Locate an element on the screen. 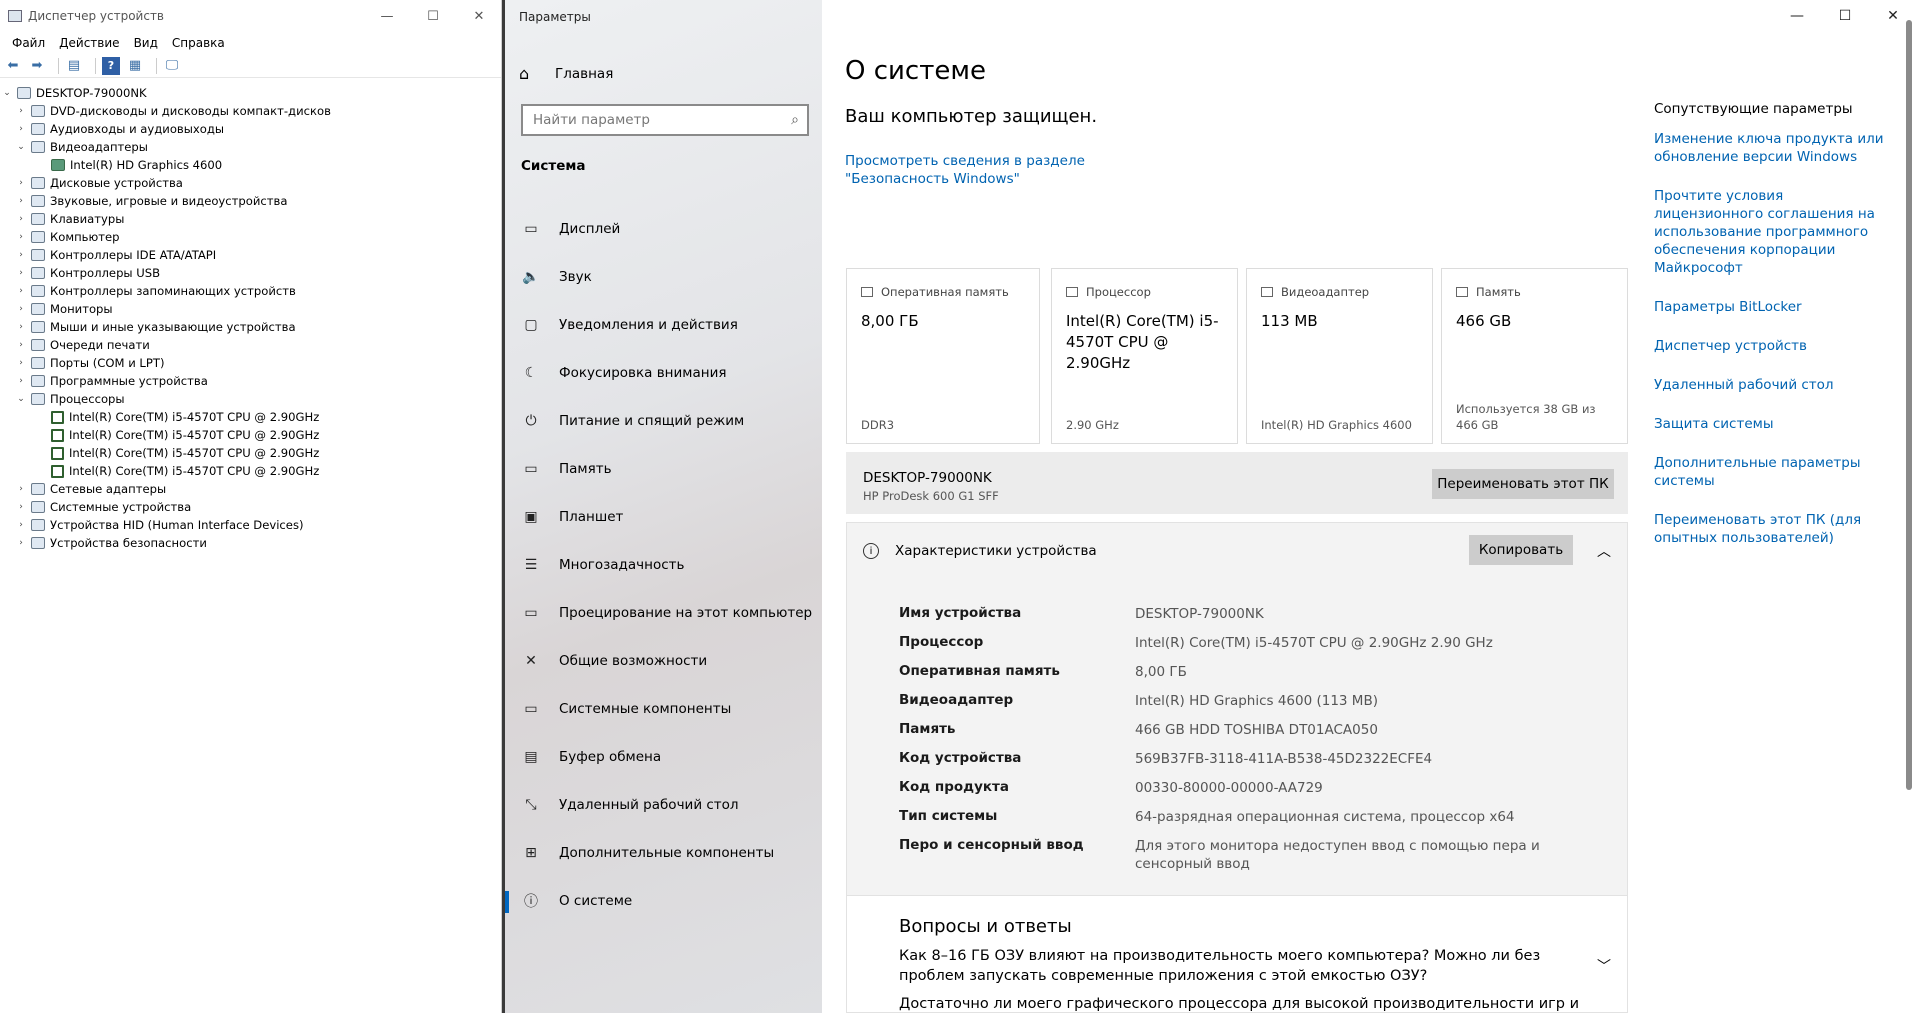 This screenshot has width=1920, height=1014. related-link: Защита системы is located at coordinates (1769, 424).